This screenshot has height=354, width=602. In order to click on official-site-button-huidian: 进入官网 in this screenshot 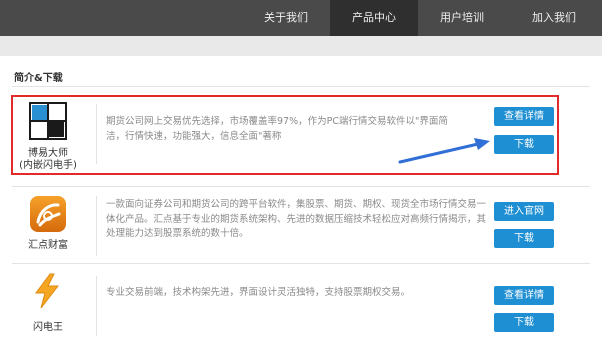, I will do `click(524, 211)`.